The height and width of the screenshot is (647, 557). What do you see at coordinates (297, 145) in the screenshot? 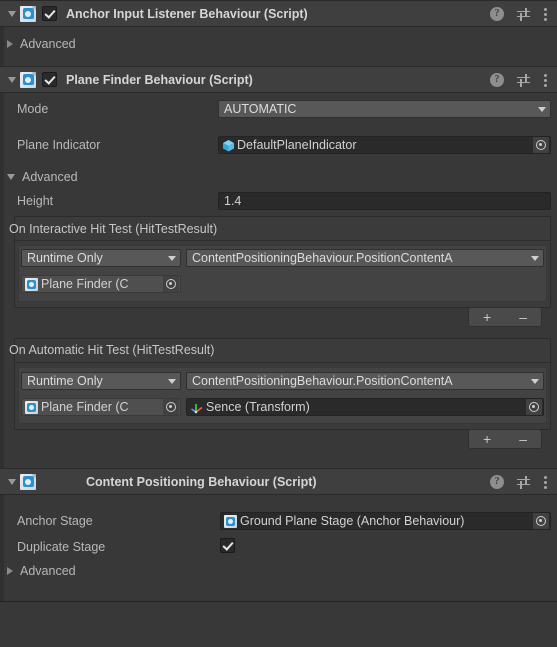
I see `plane-indicator-value: DefaultPlaneIndicator` at bounding box center [297, 145].